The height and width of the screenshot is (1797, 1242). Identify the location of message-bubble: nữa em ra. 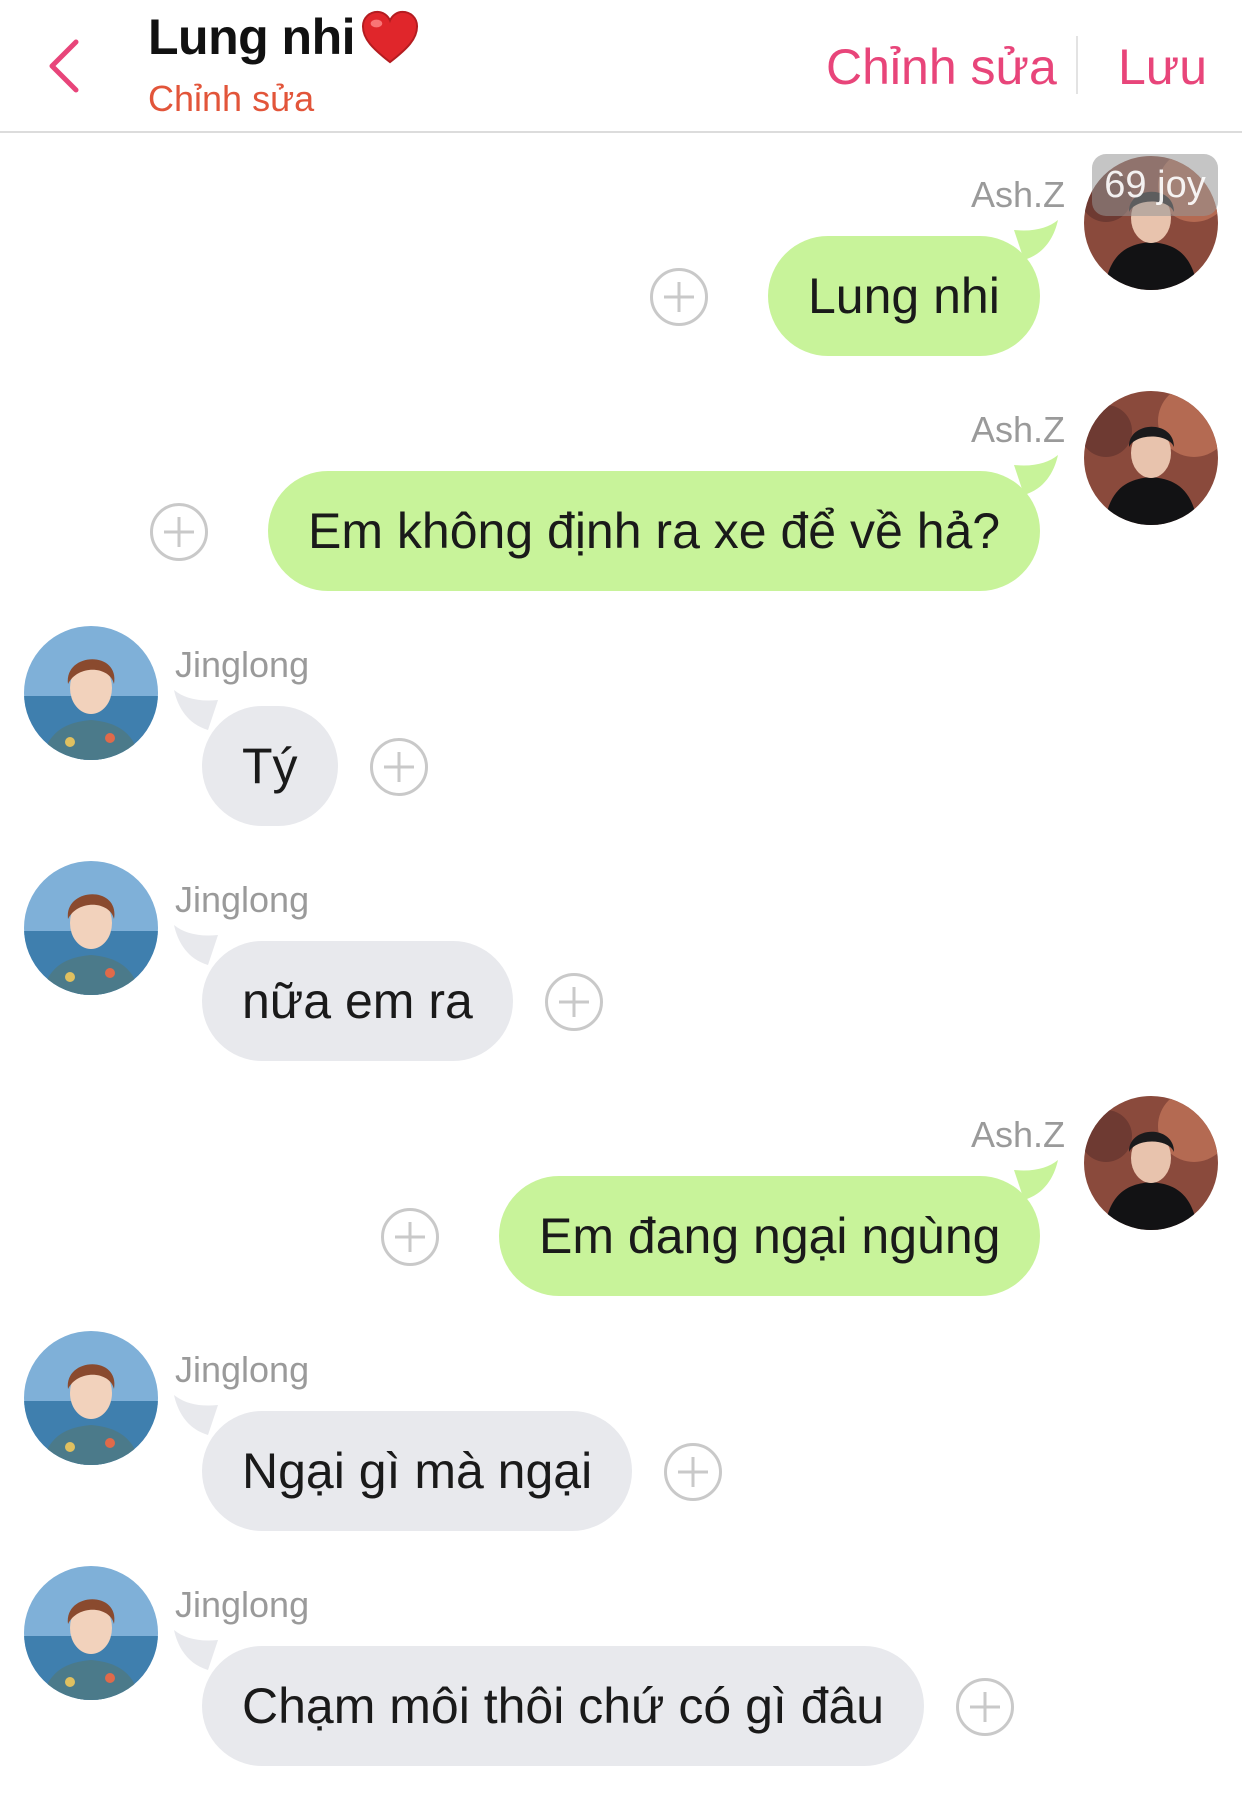
(357, 1001).